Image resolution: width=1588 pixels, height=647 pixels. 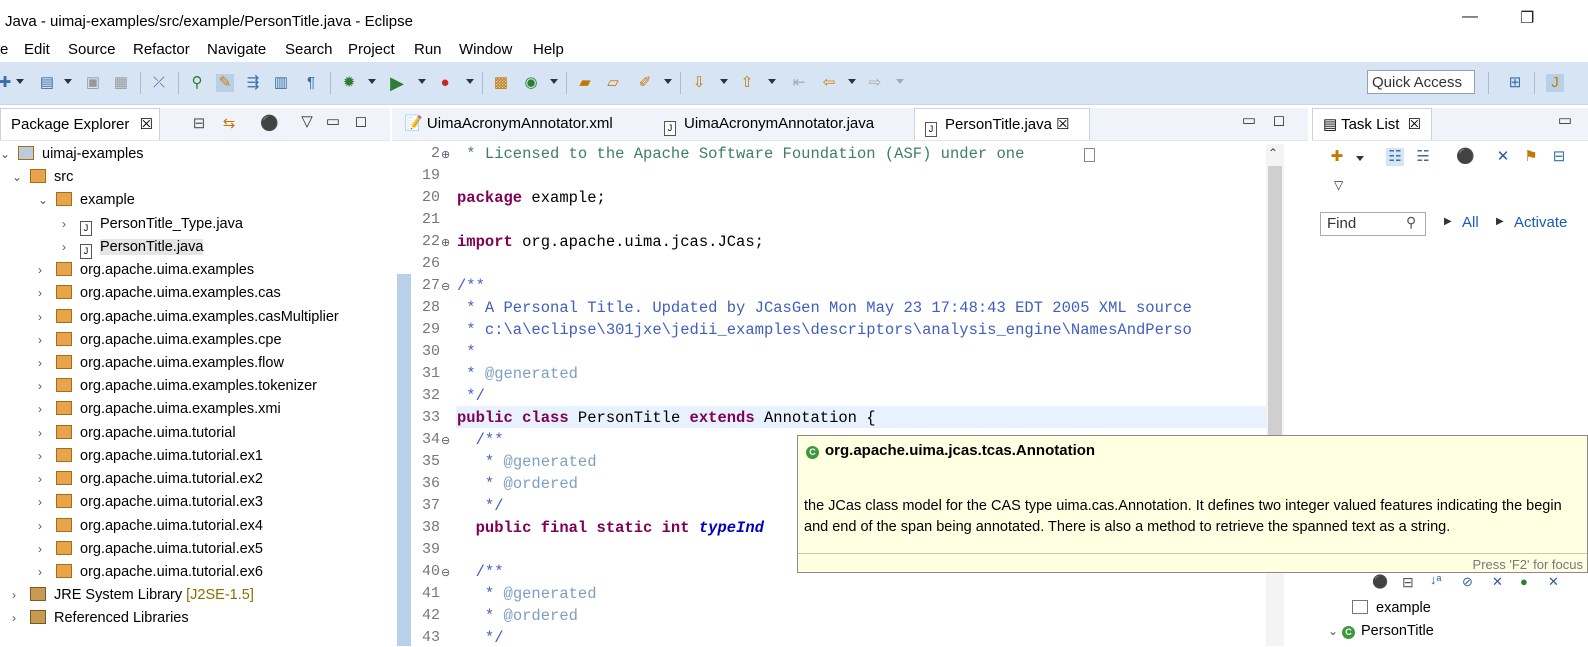 What do you see at coordinates (121, 83) in the screenshot?
I see `save-all-icon: ▦` at bounding box center [121, 83].